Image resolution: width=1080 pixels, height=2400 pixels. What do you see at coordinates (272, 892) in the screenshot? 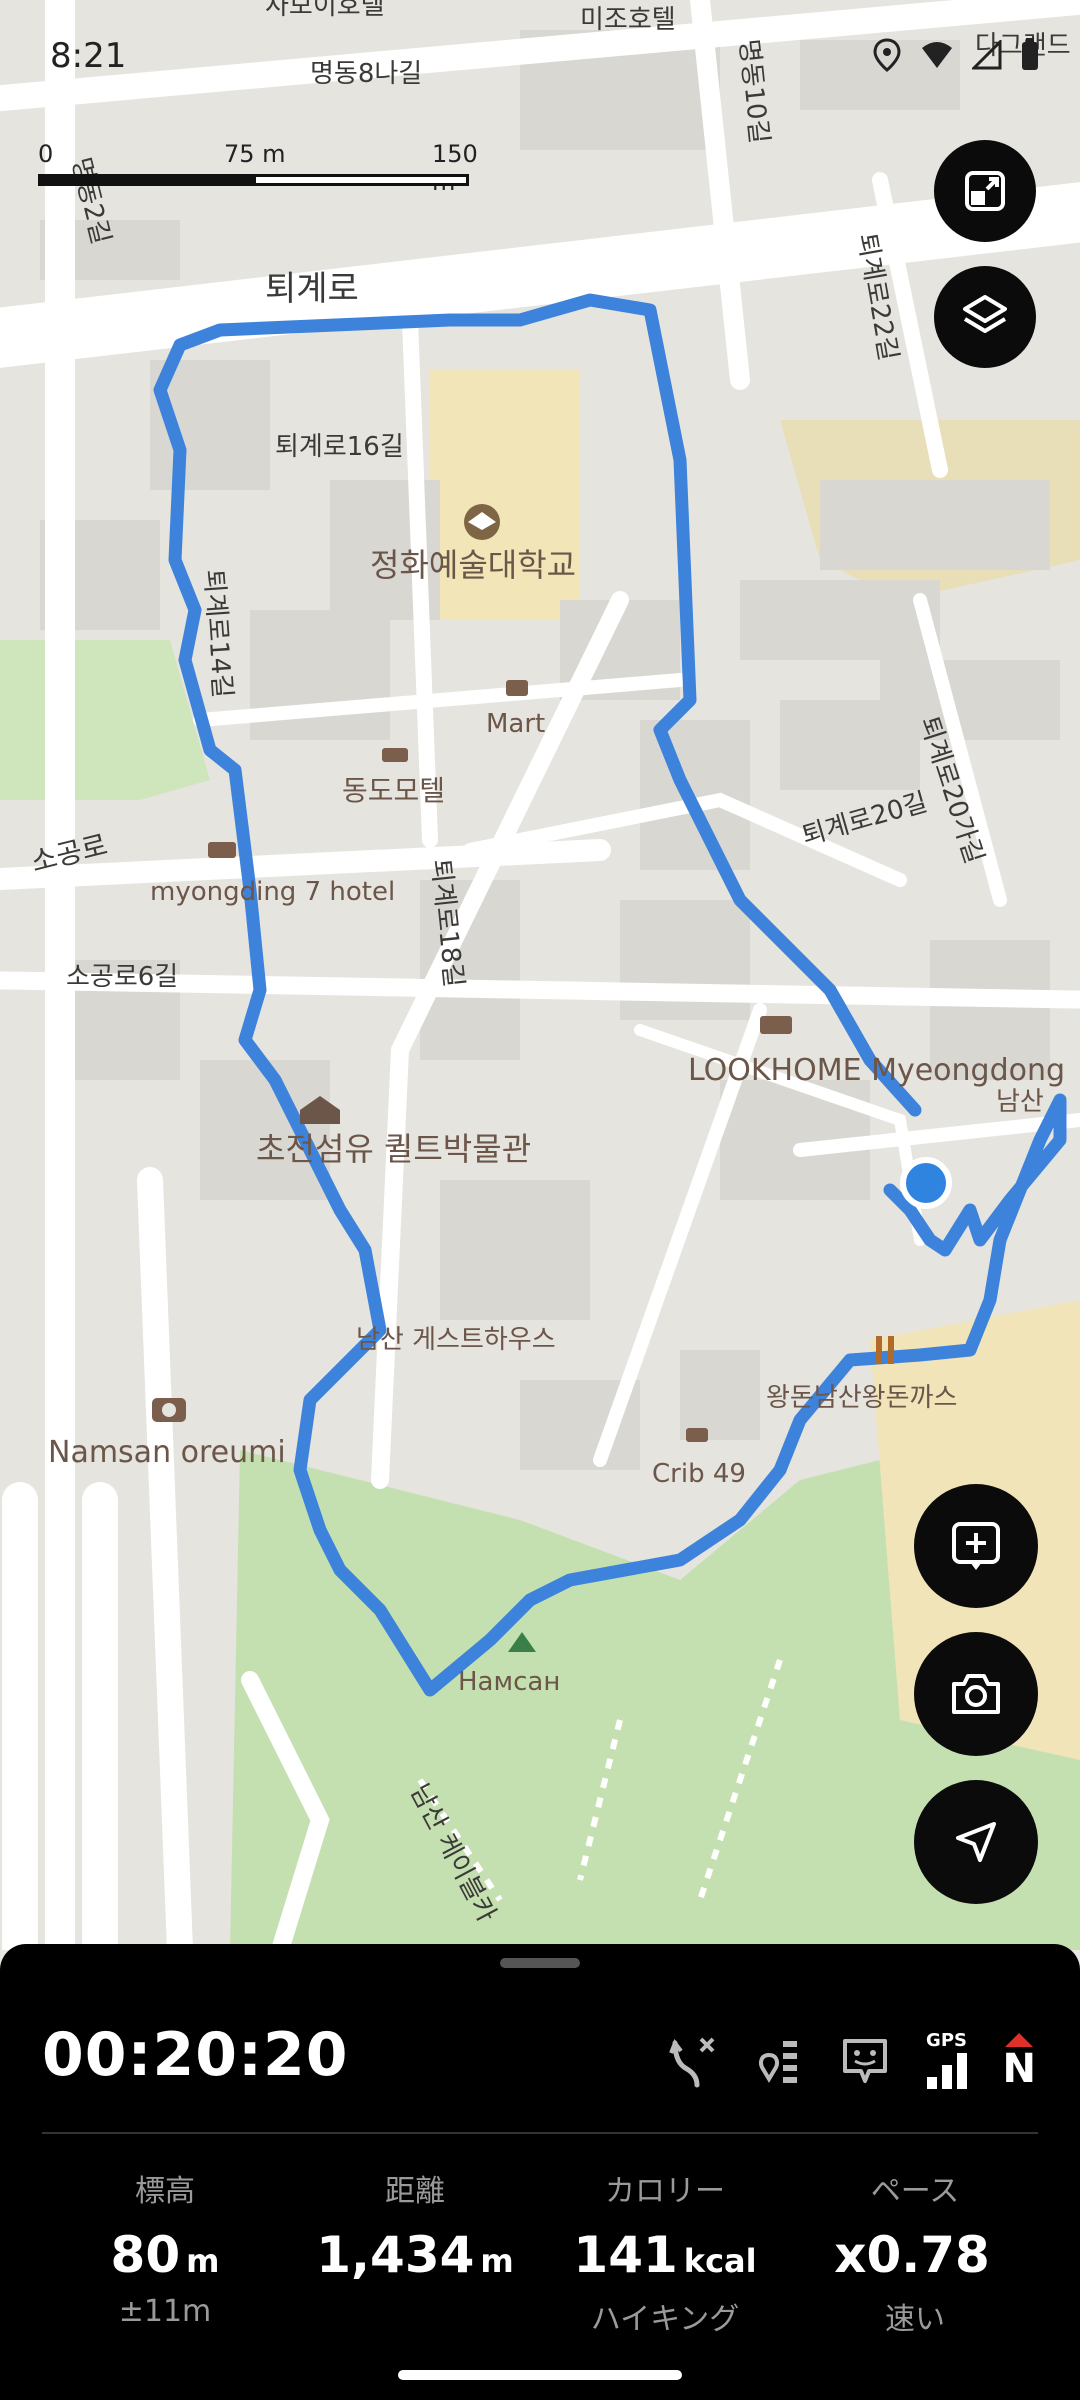
I see `poi-label-myongding-hotel: myongding 7 hotel` at bounding box center [272, 892].